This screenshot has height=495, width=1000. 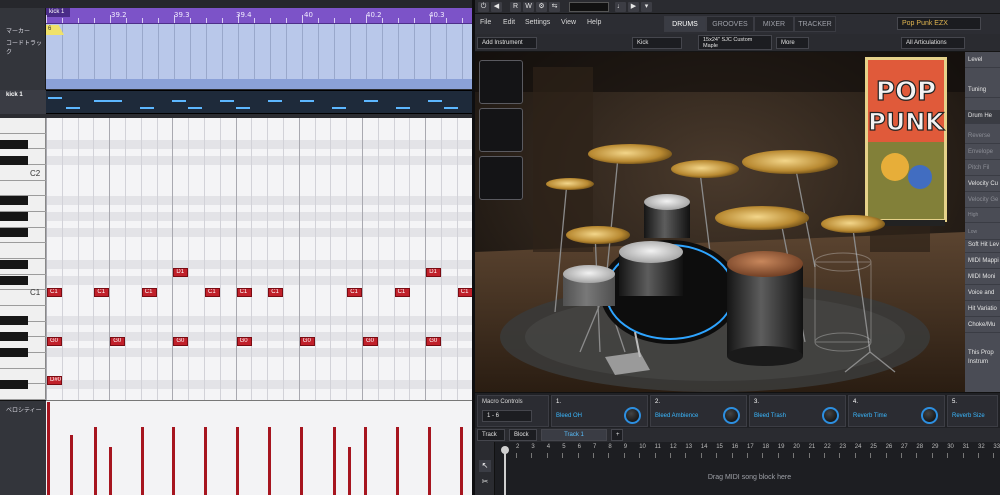 What do you see at coordinates (982, 169) in the screenshot?
I see `pitch-filter-control: Pitch Fil` at bounding box center [982, 169].